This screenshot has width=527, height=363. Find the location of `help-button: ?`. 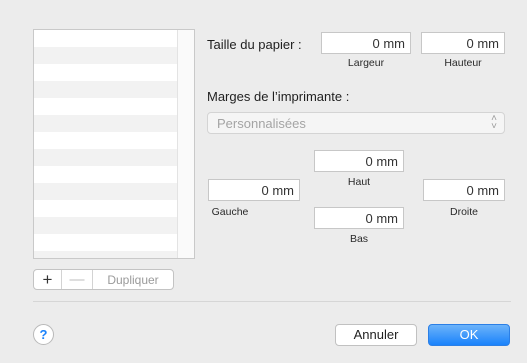

help-button: ? is located at coordinates (43, 334).